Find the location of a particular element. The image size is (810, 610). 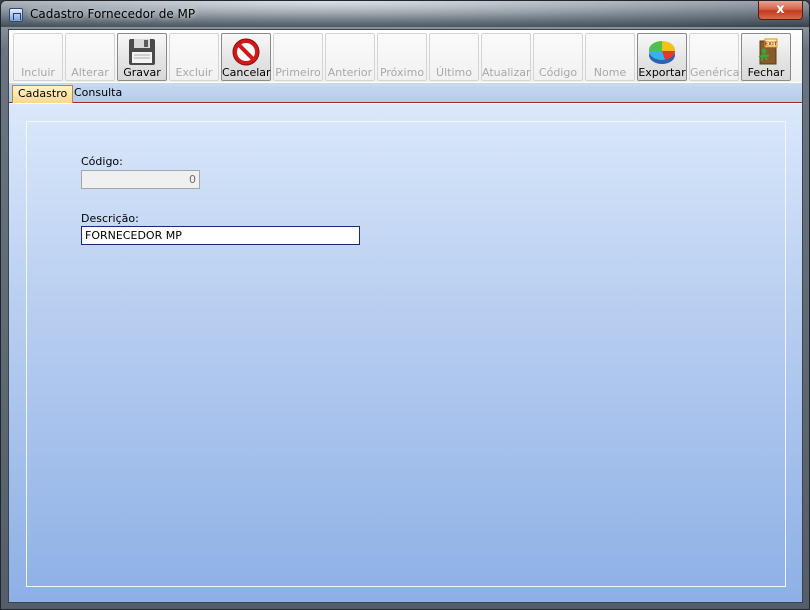

generica-label: Genérica is located at coordinates (715, 72).